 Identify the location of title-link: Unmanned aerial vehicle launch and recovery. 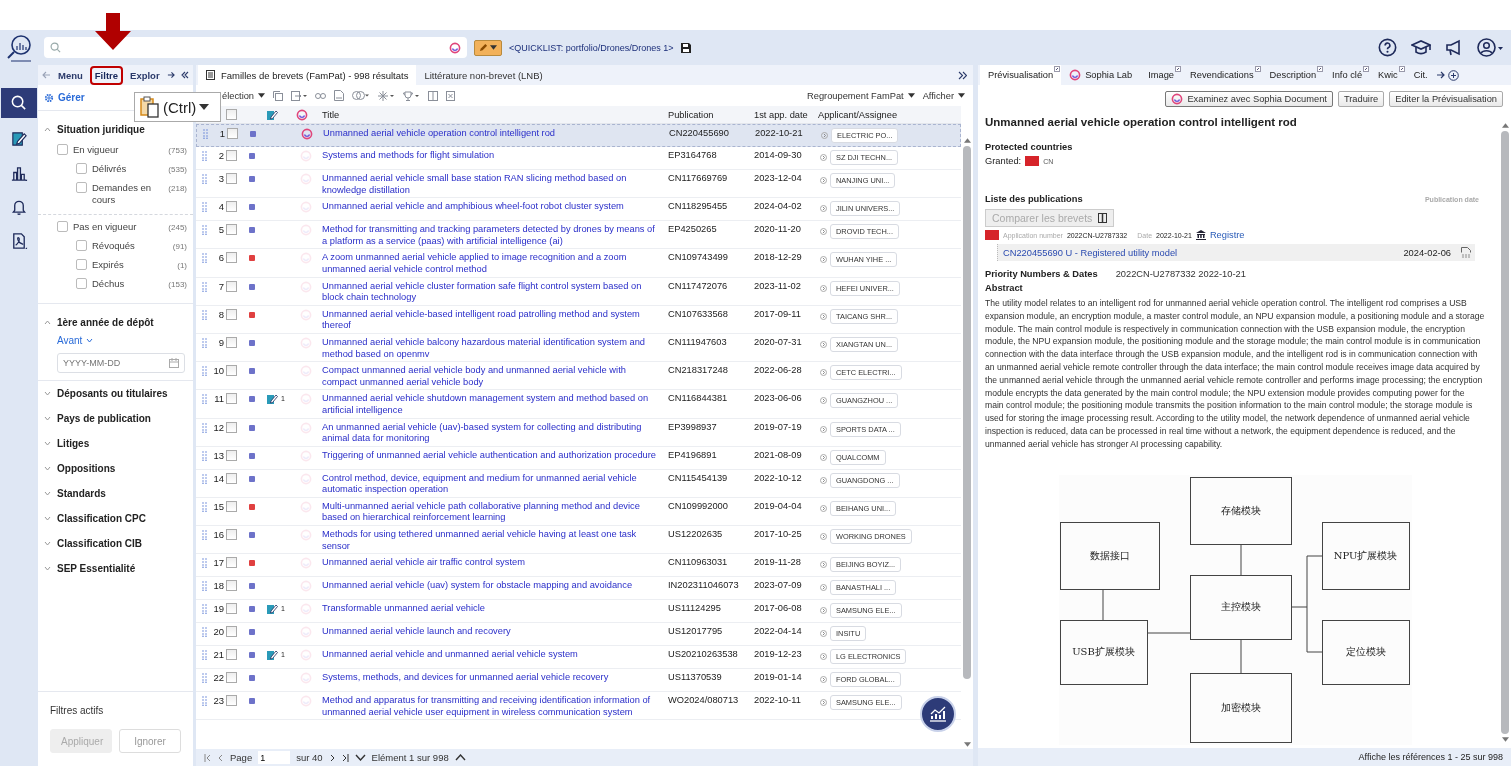
(493, 632).